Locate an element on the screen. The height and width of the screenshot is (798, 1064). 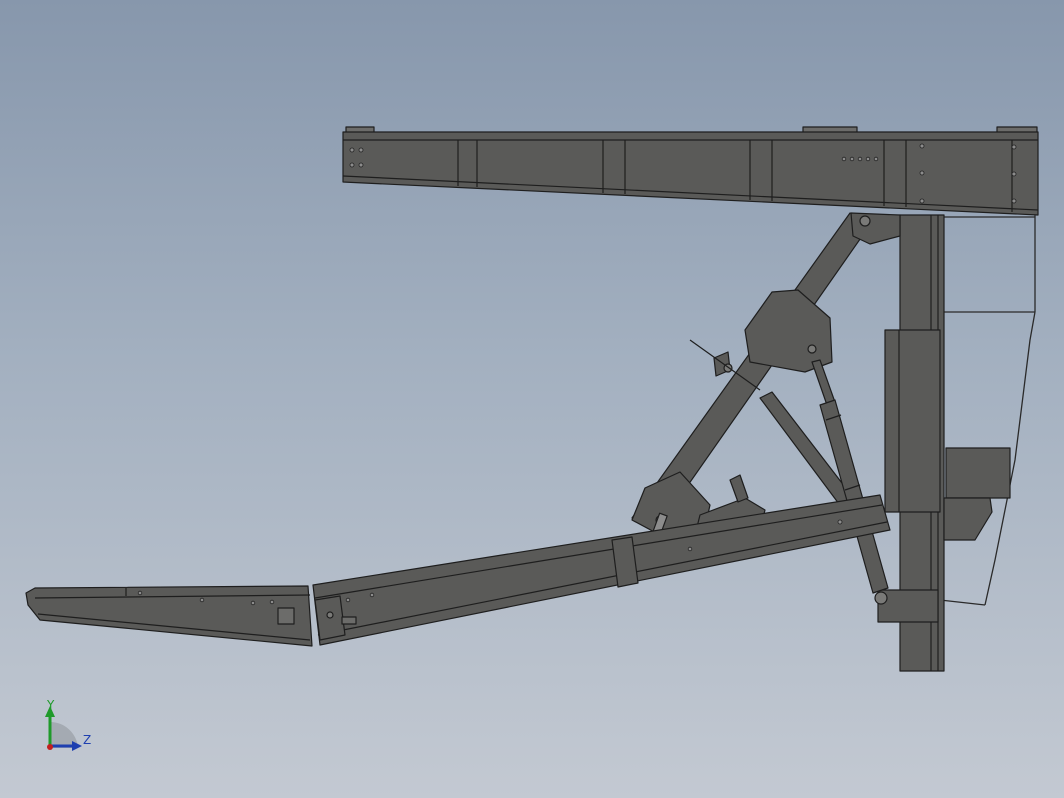
triad-y-label: Y is located at coordinates (51, 705).